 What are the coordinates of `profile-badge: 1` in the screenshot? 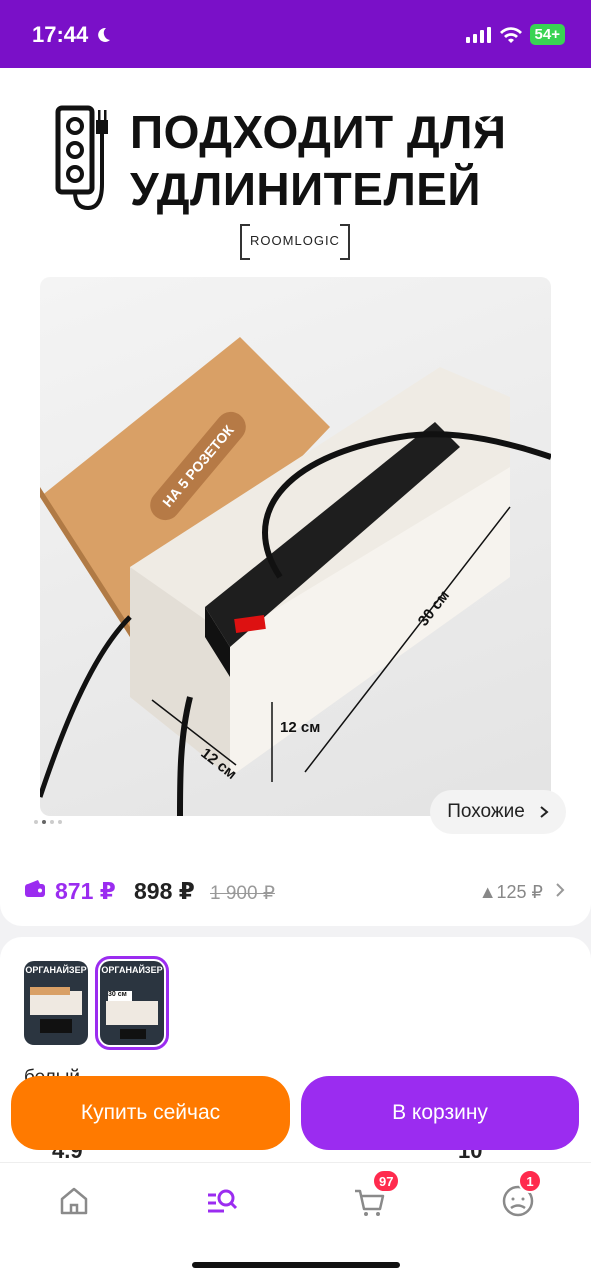 It's located at (530, 1181).